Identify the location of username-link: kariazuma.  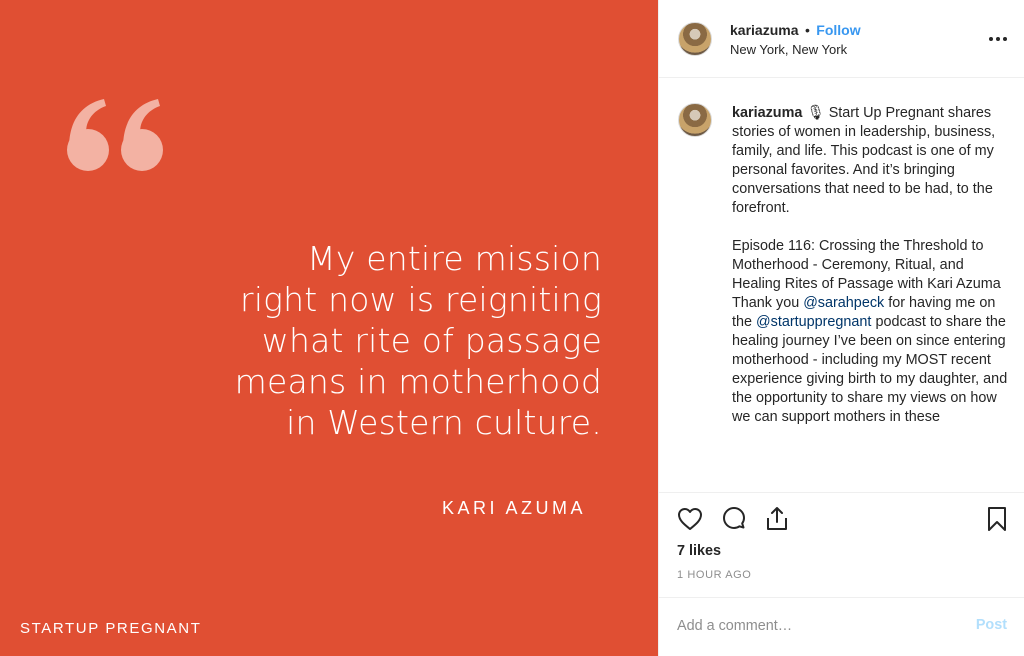
(764, 30).